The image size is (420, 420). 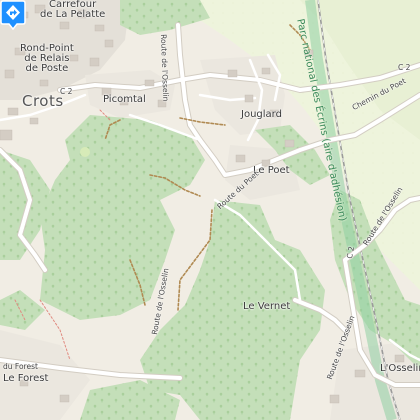 What do you see at coordinates (261, 114) in the screenshot?
I see `place-label-jouglard: Jouglard` at bounding box center [261, 114].